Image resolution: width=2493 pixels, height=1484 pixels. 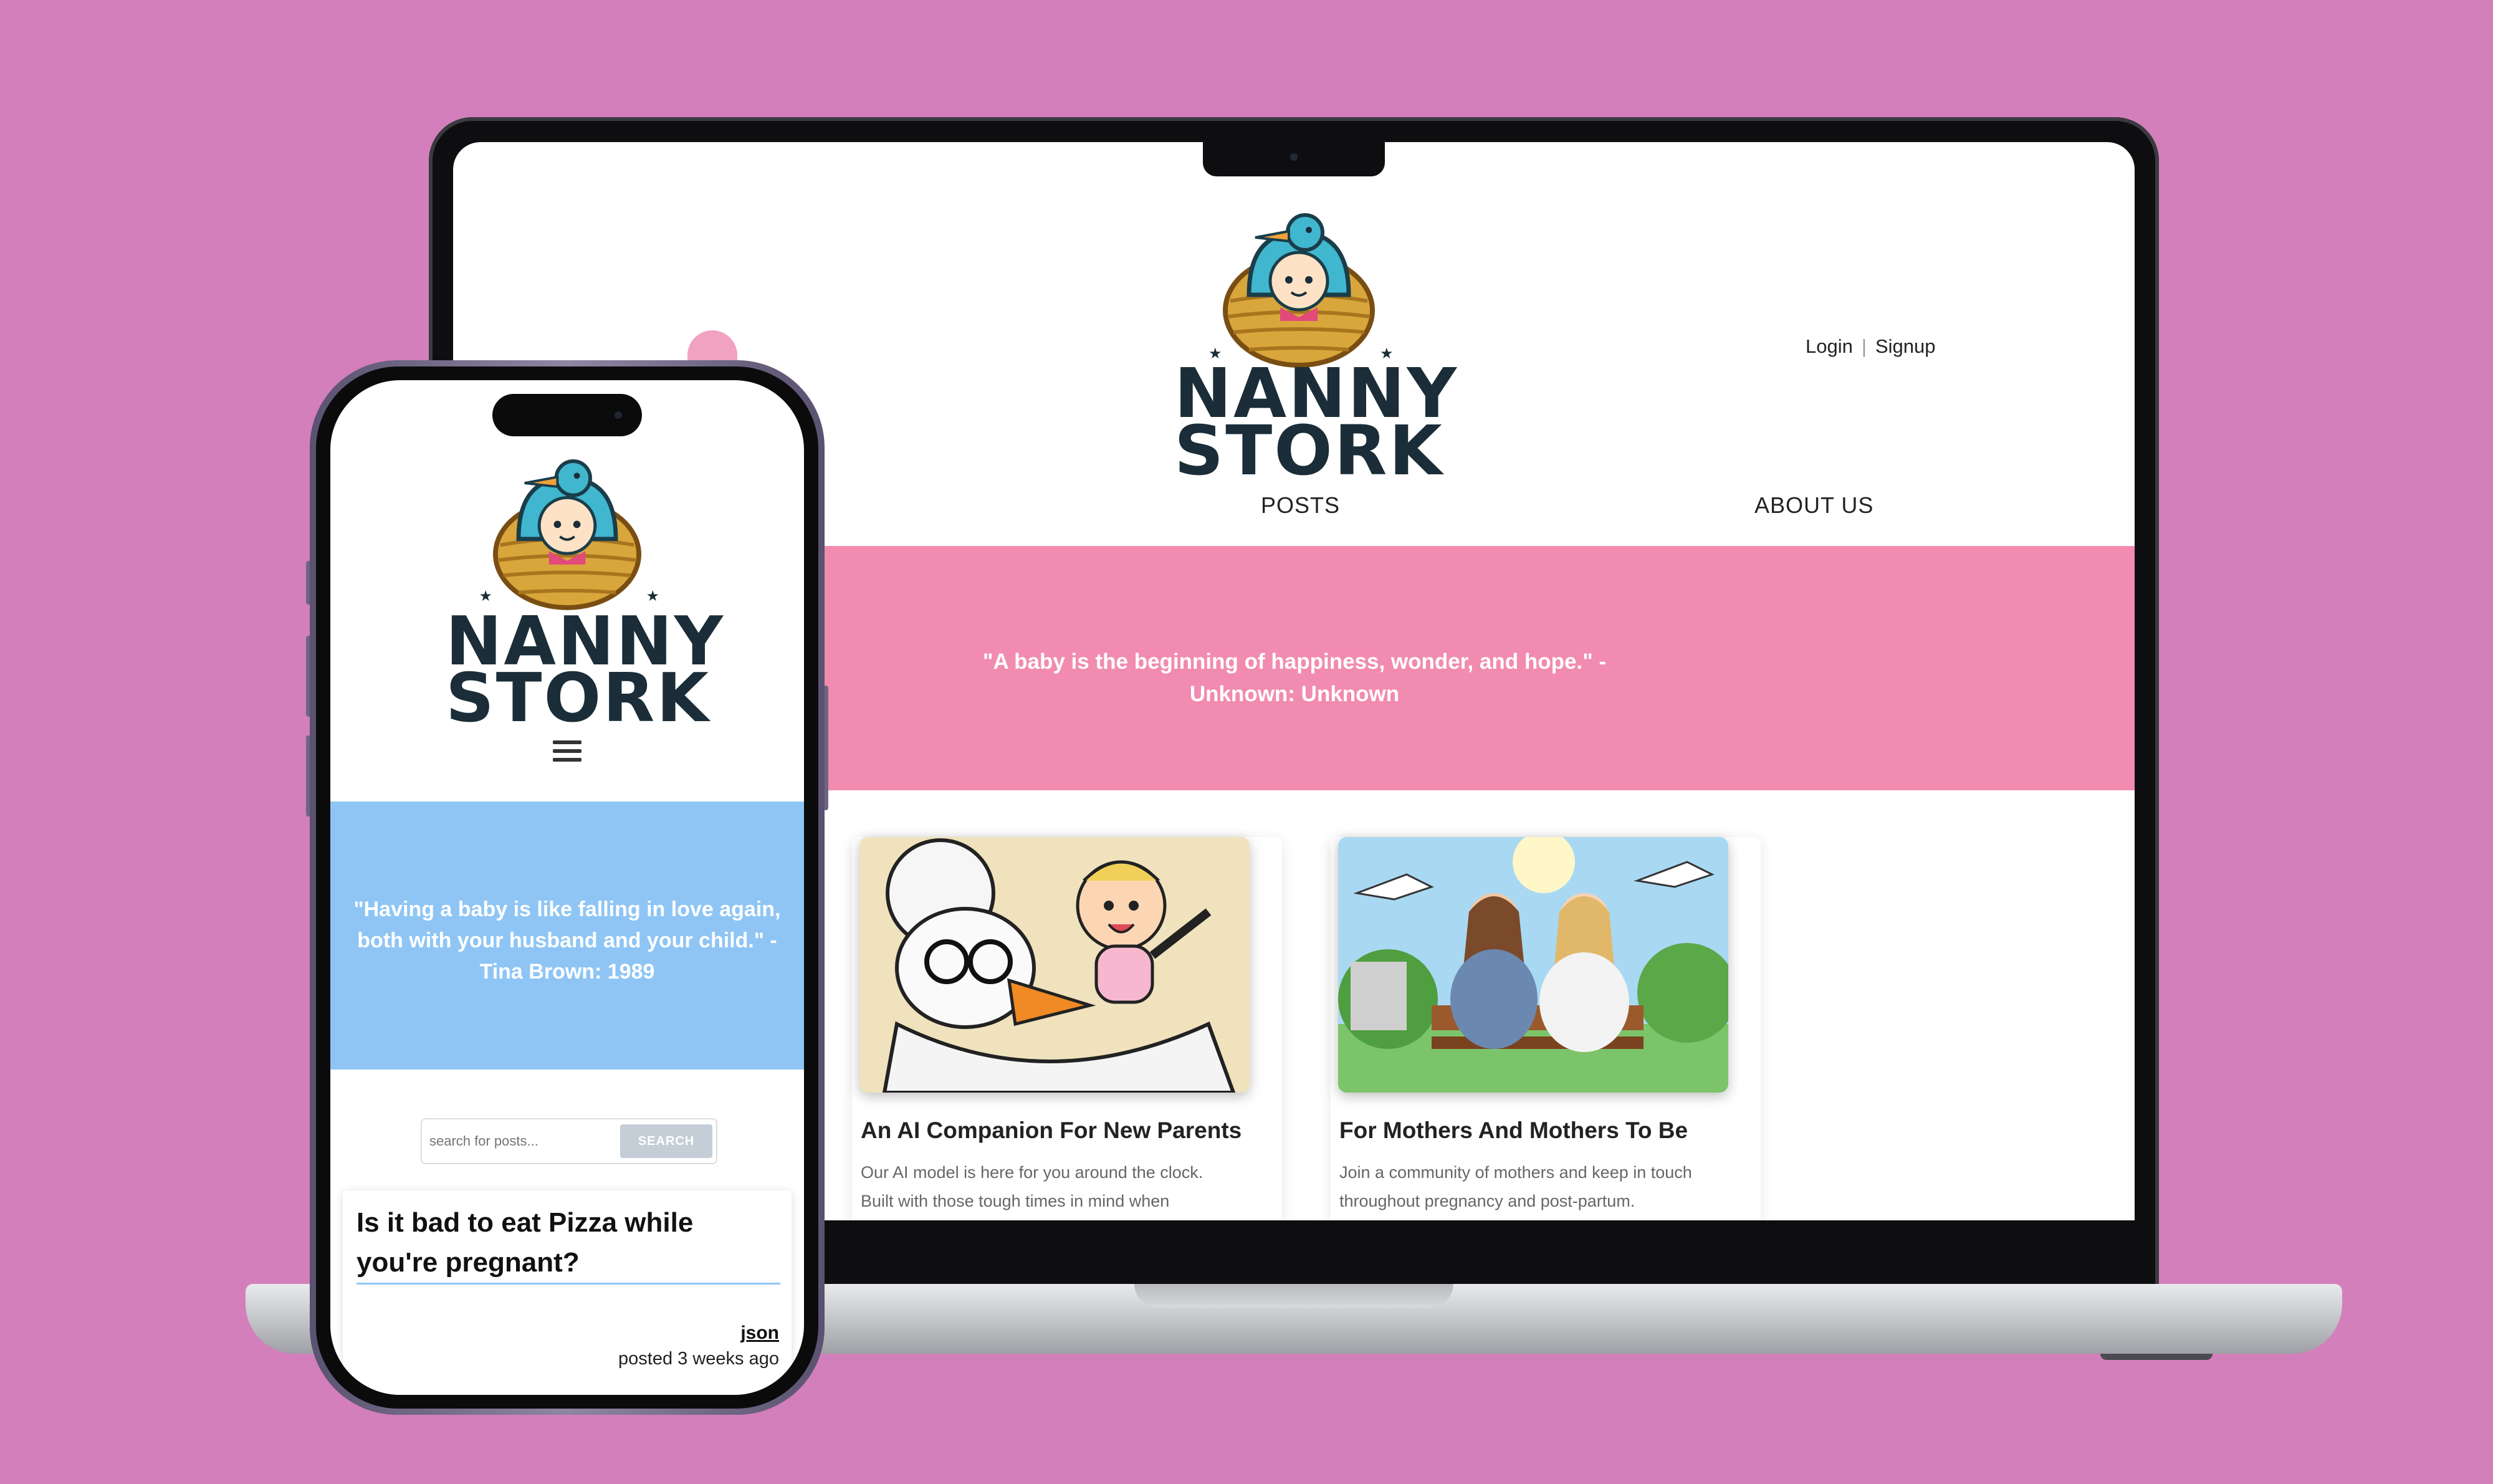 I want to click on card-title: For Mothers And Mothers To Be, so click(x=1514, y=1130).